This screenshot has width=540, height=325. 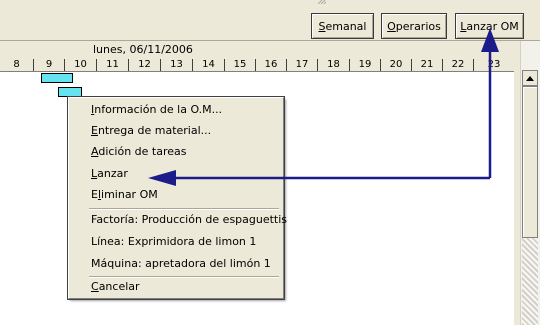 What do you see at coordinates (396, 65) in the screenshot?
I see `hour-cell: 20` at bounding box center [396, 65].